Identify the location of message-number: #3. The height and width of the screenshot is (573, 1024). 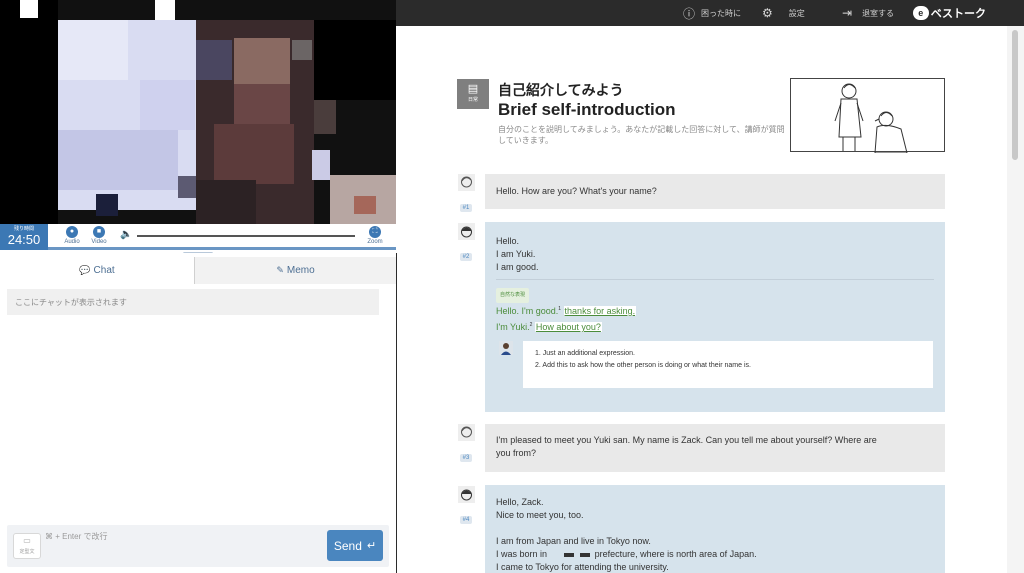
(466, 458).